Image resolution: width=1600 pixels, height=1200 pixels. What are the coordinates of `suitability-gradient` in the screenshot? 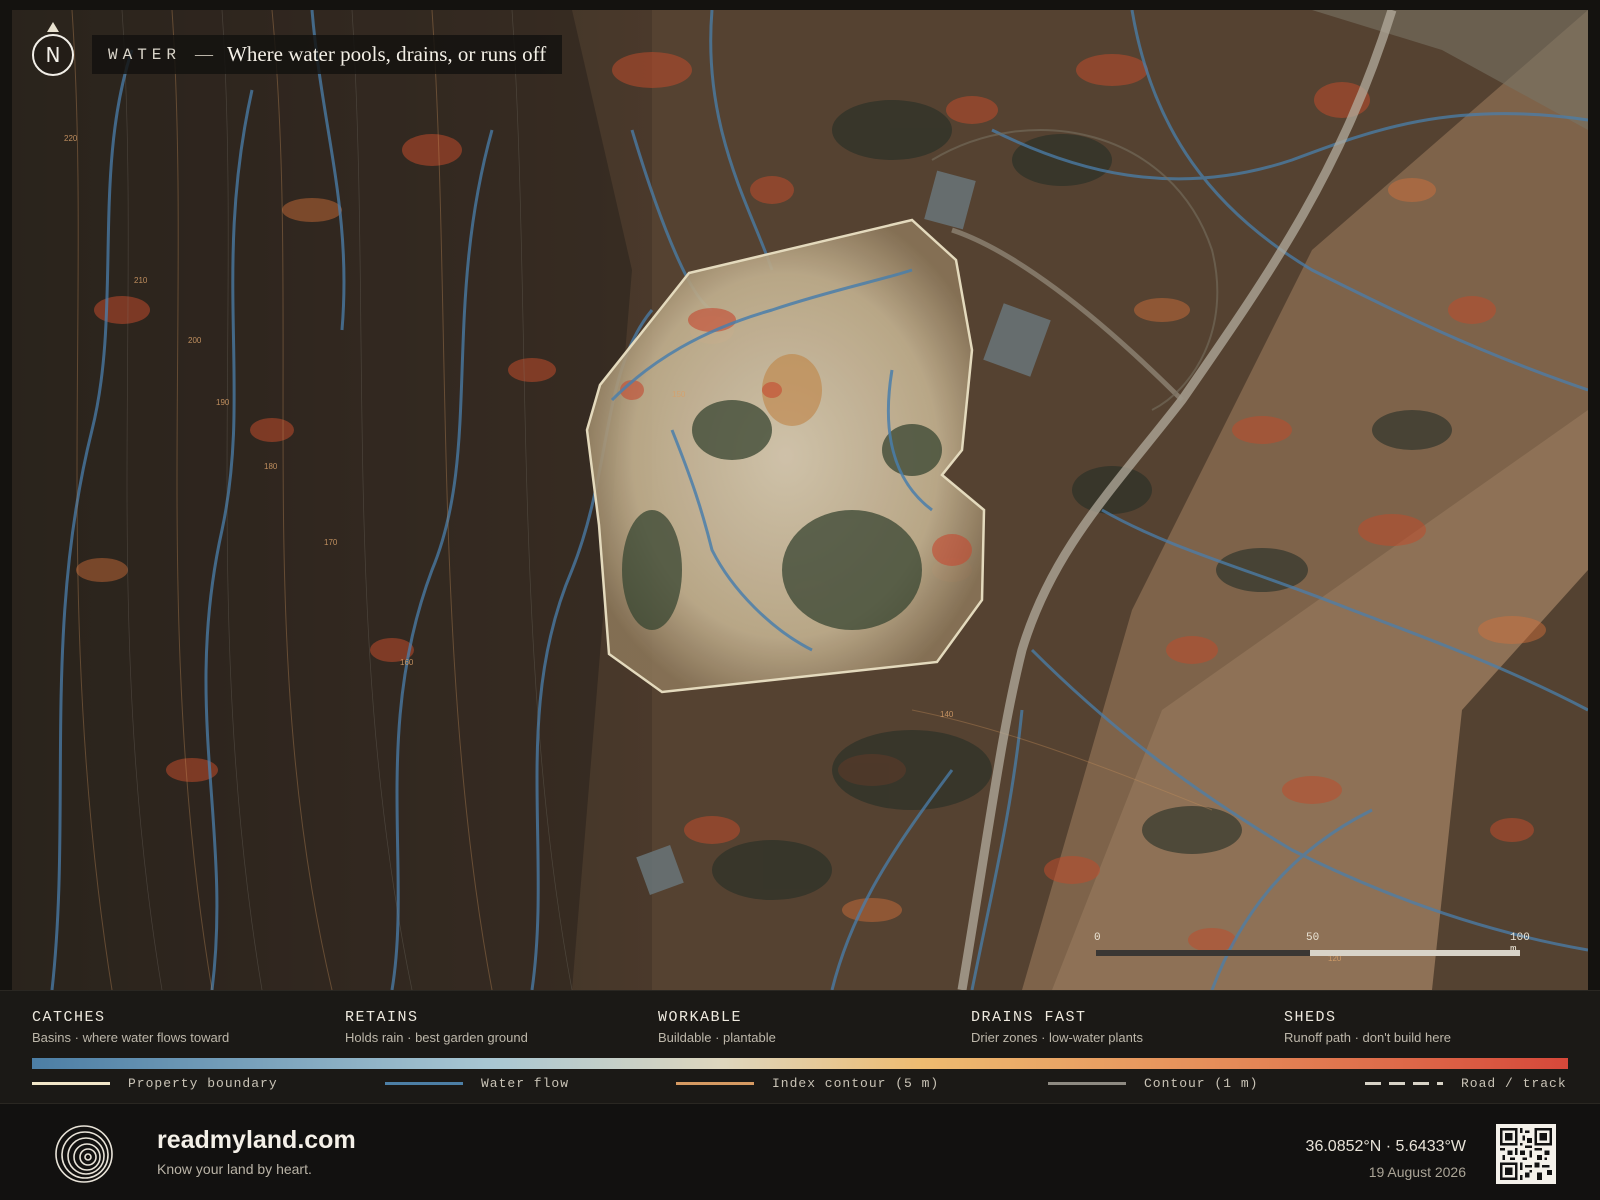 It's located at (800, 1063).